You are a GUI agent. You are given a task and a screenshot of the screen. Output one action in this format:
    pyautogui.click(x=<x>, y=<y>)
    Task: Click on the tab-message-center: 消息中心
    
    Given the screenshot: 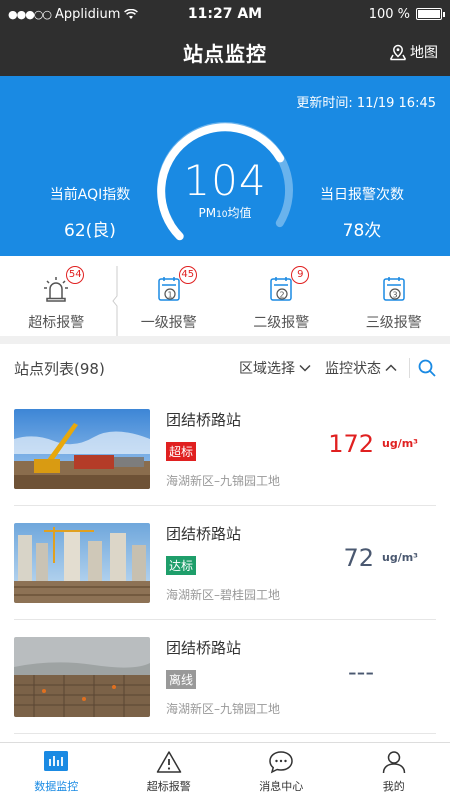 What is the action you would take?
    pyautogui.click(x=281, y=771)
    